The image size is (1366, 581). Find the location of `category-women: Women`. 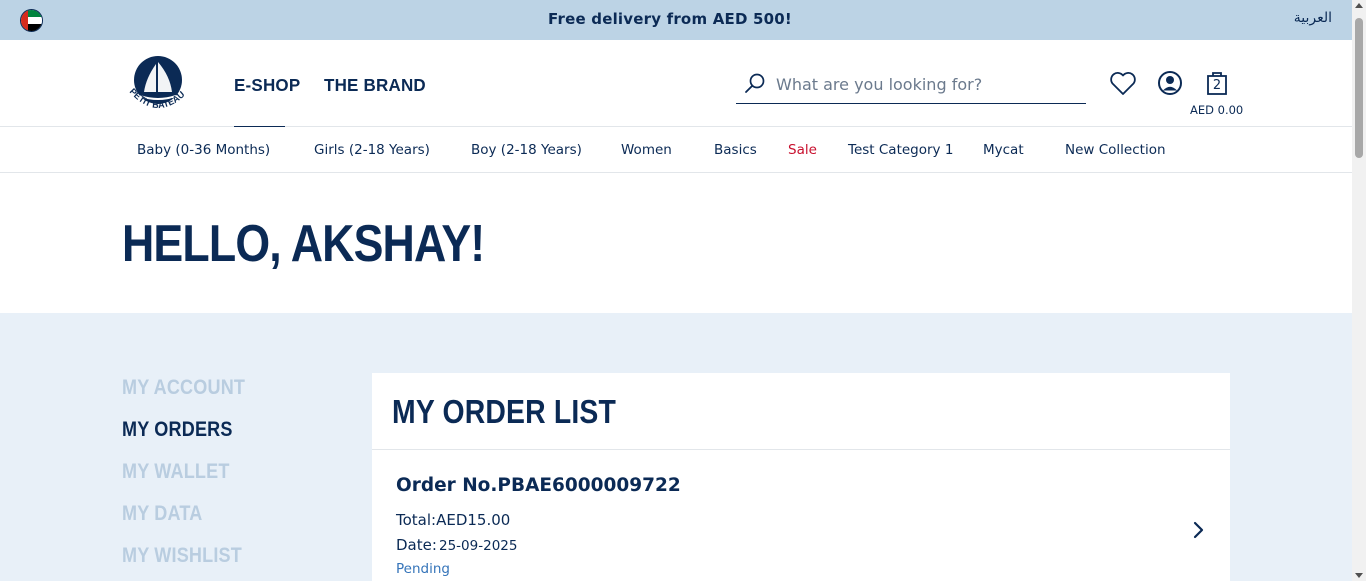

category-women: Women is located at coordinates (646, 150).